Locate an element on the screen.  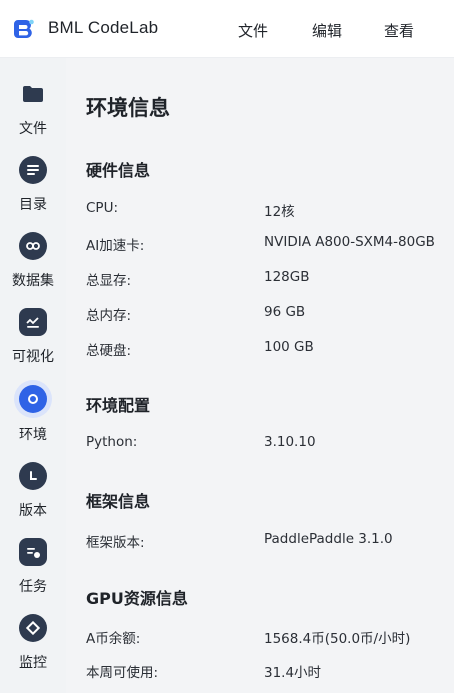
sidebar: 文件 目录 数据集 可视化 环境 版本 任务 监控 is located at coordinates (33, 375).